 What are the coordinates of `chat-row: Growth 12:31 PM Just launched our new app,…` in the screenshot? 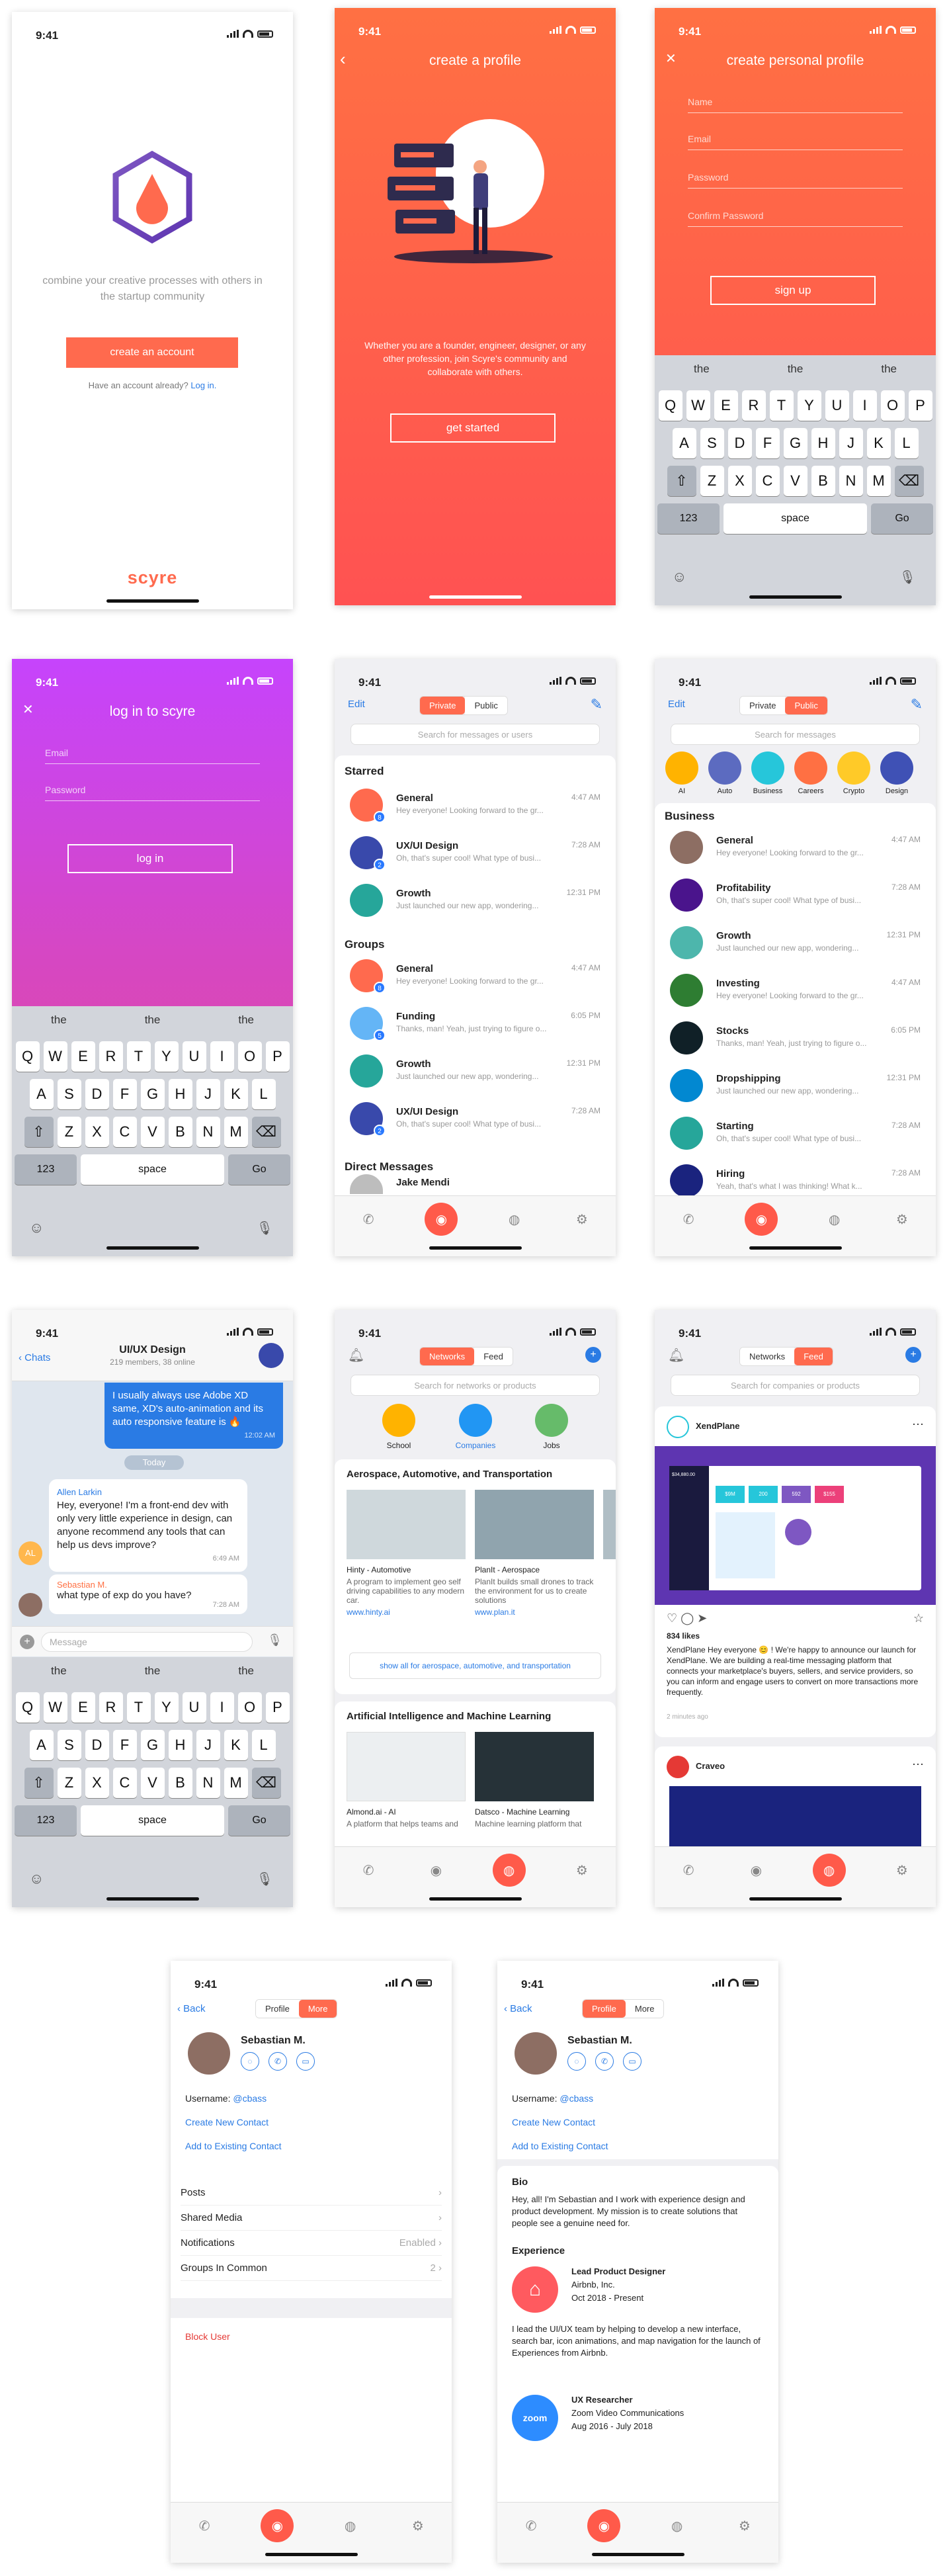 It's located at (795, 944).